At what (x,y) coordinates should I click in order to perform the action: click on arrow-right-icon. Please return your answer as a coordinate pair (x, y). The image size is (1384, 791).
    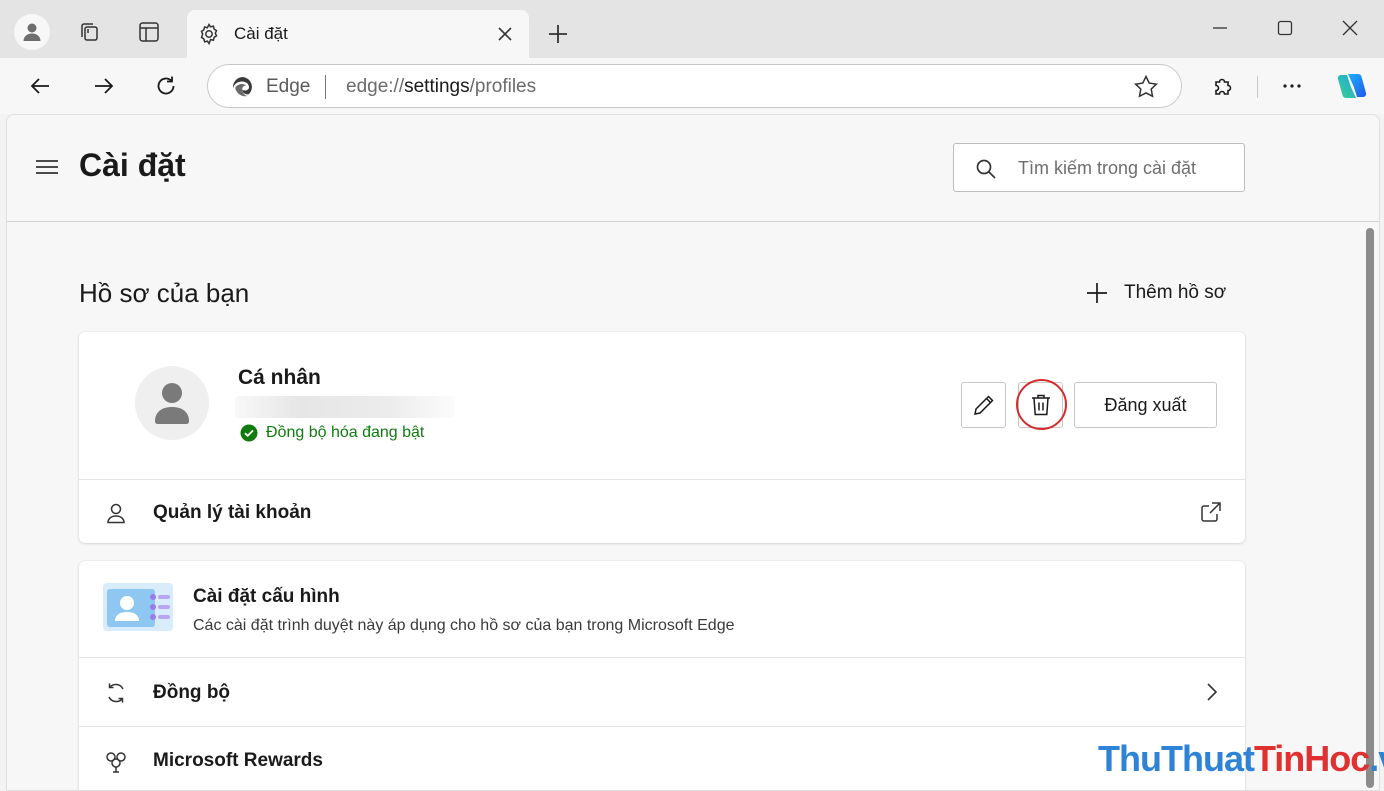
    Looking at the image, I should click on (104, 86).